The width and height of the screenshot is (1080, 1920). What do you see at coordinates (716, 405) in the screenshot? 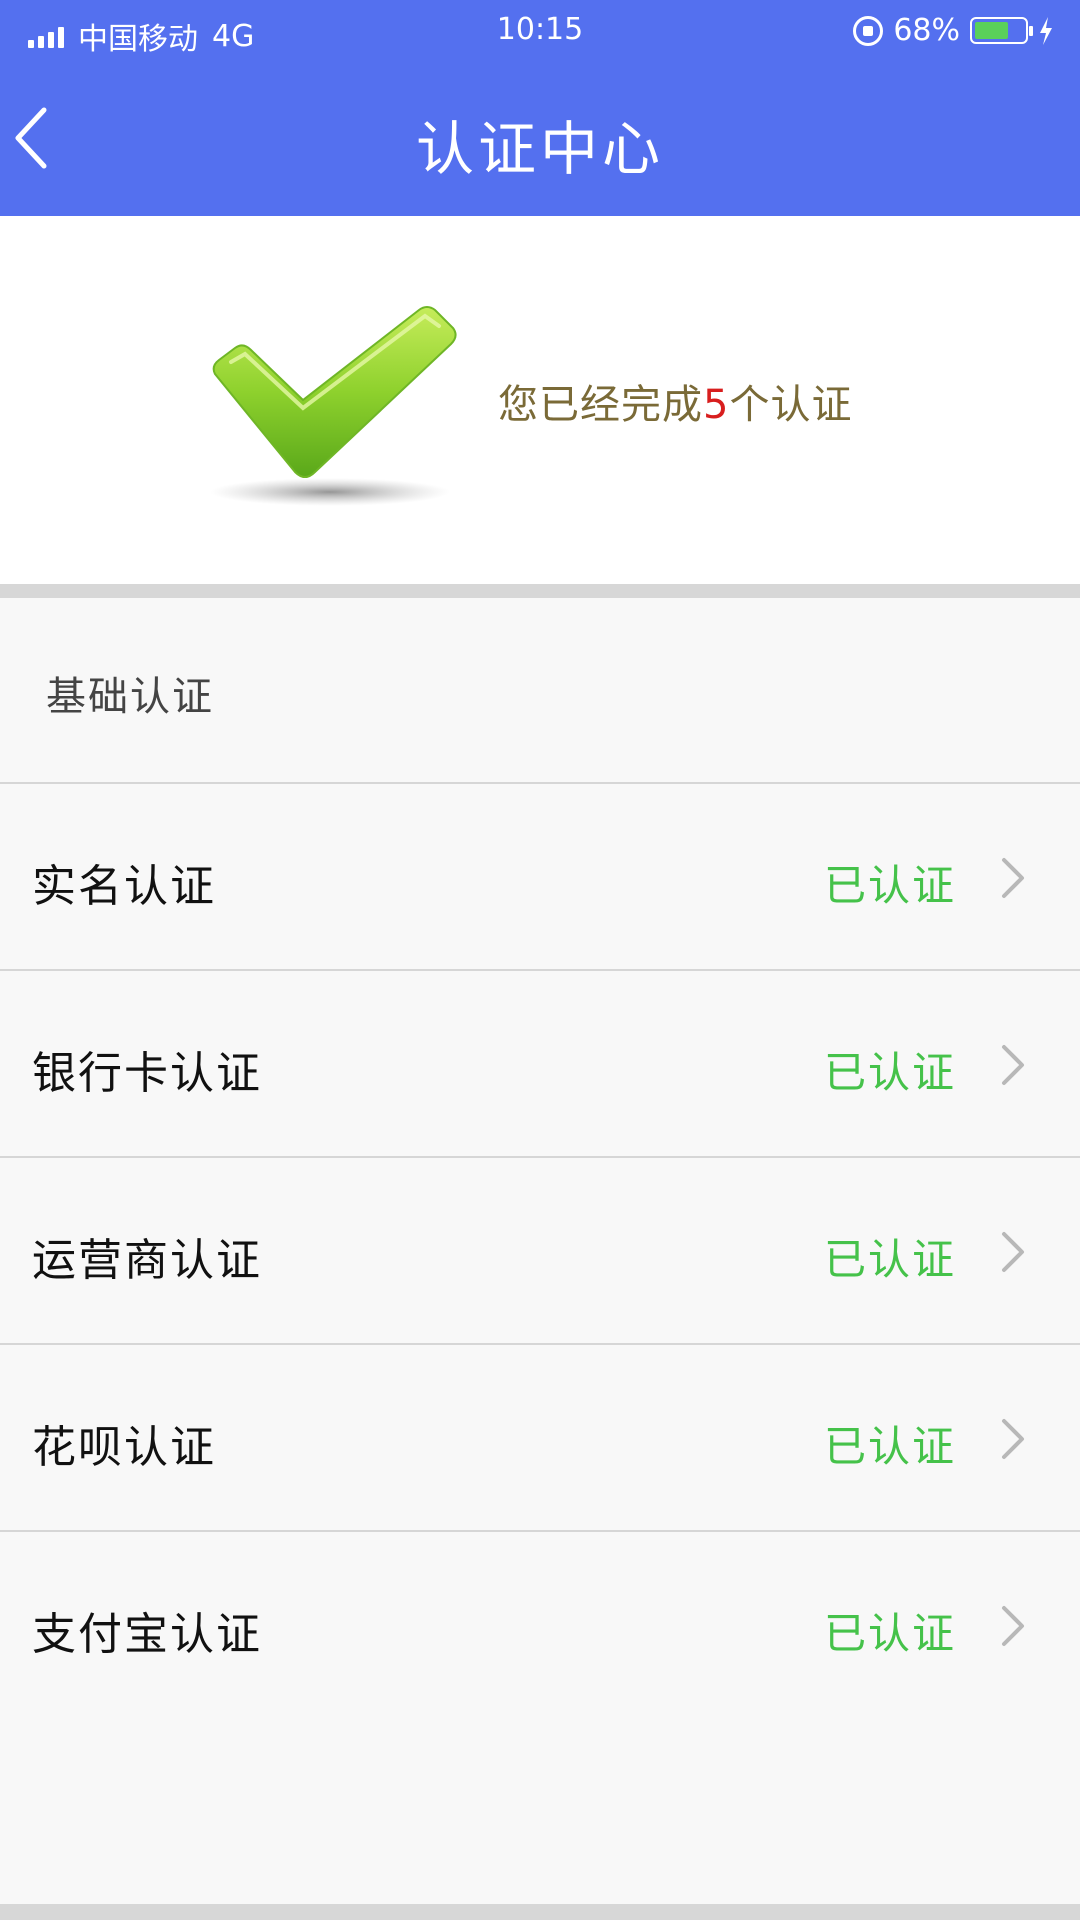
I see `summary-count: 5` at bounding box center [716, 405].